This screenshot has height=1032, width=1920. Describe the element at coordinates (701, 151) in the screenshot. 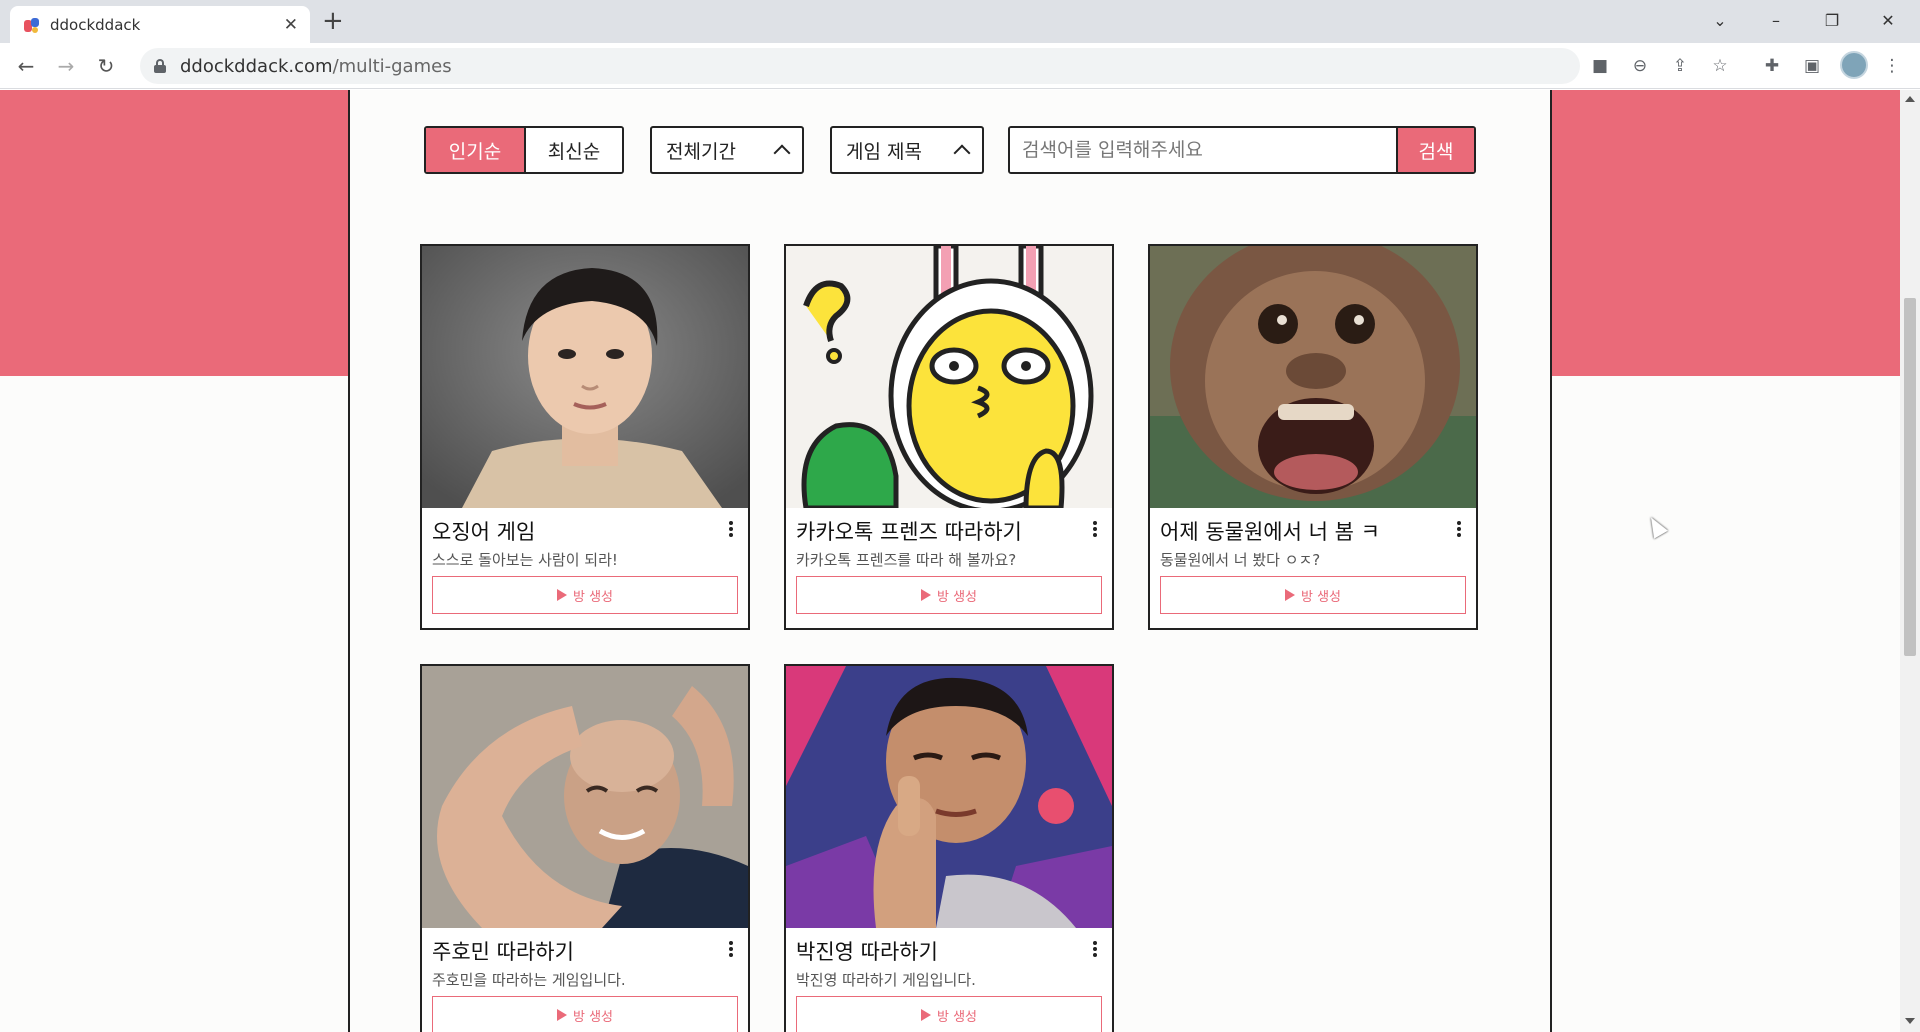

I see `period-label: 전체기간` at that location.